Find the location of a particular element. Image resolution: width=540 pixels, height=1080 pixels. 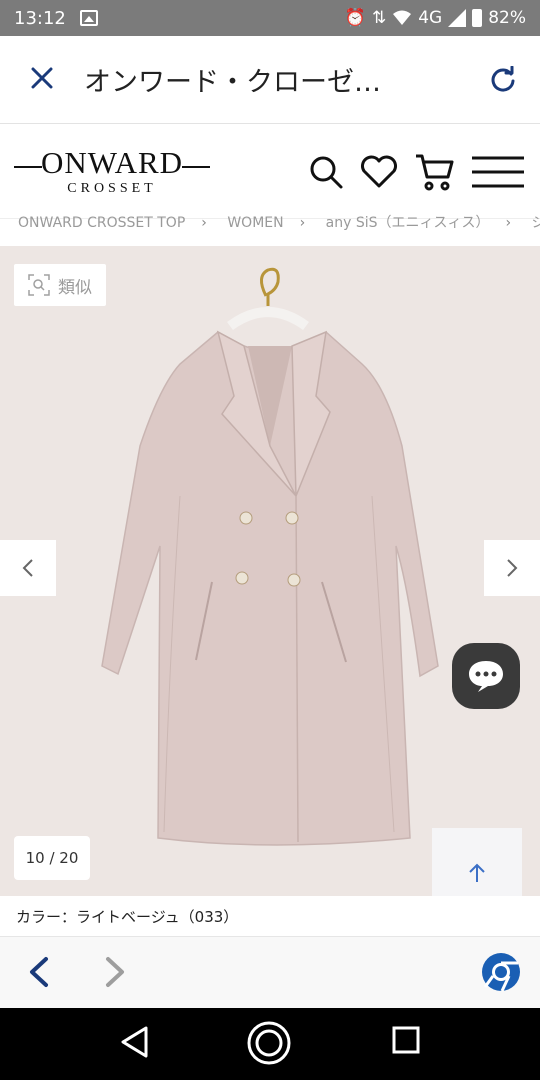

breadcrumb-item: WOMEN is located at coordinates (255, 223).